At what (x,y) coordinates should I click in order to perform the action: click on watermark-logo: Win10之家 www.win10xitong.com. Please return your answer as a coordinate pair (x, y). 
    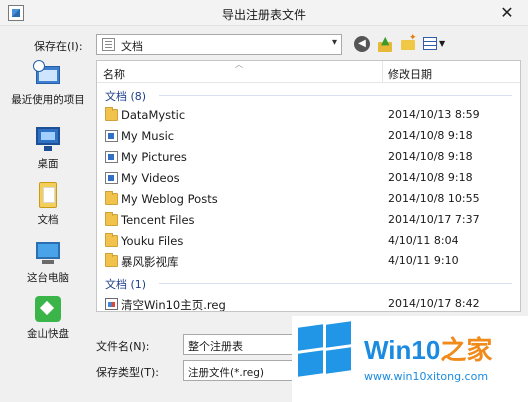
    Looking at the image, I should click on (410, 359).